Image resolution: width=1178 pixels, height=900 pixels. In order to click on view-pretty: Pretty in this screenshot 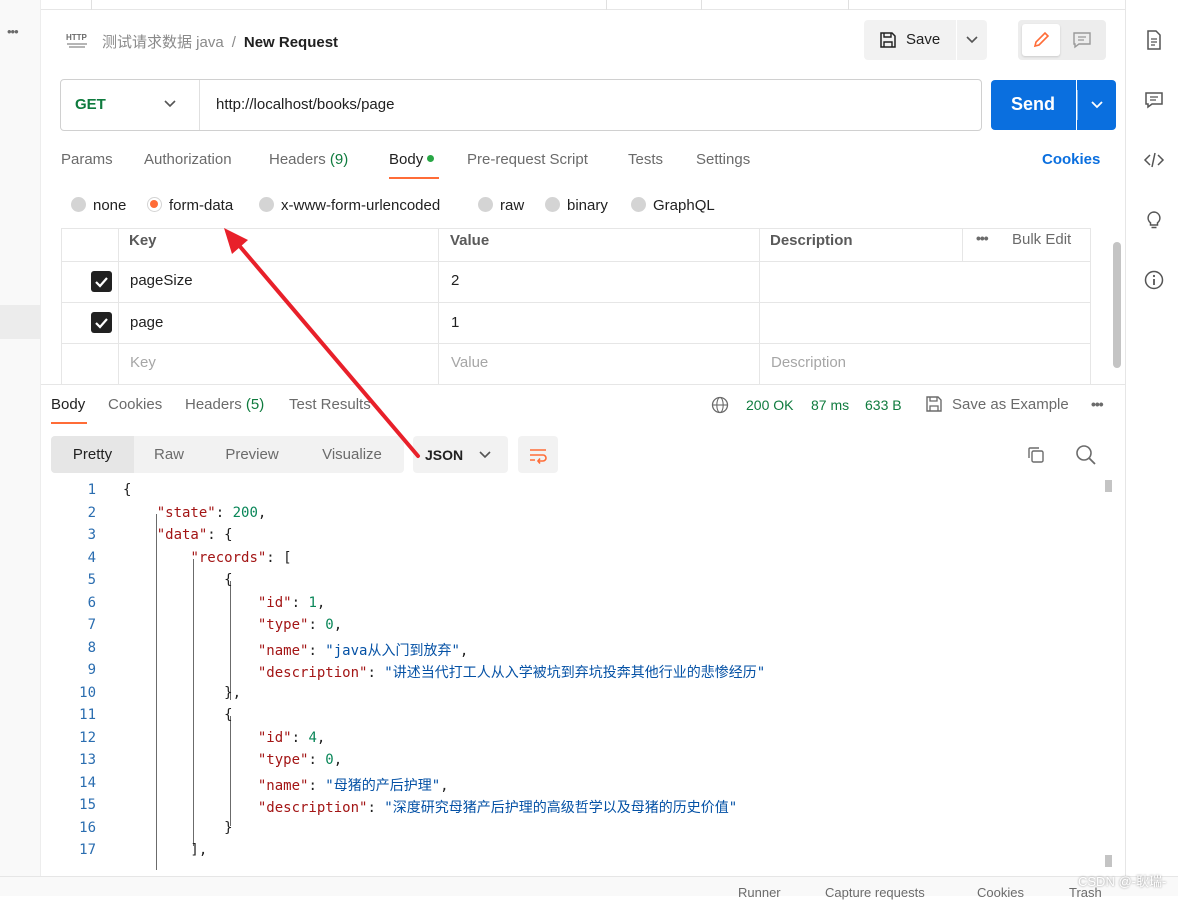, I will do `click(92, 454)`.